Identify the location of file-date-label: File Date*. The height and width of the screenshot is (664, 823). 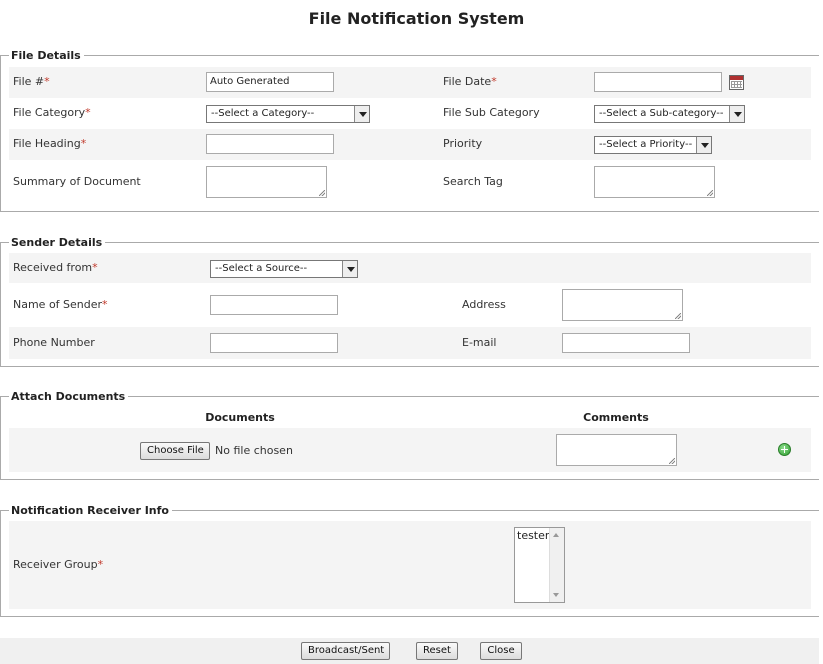
(470, 81).